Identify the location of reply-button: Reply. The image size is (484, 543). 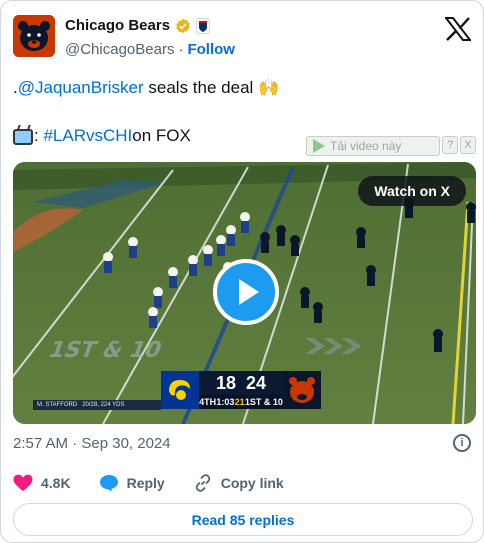
(132, 483).